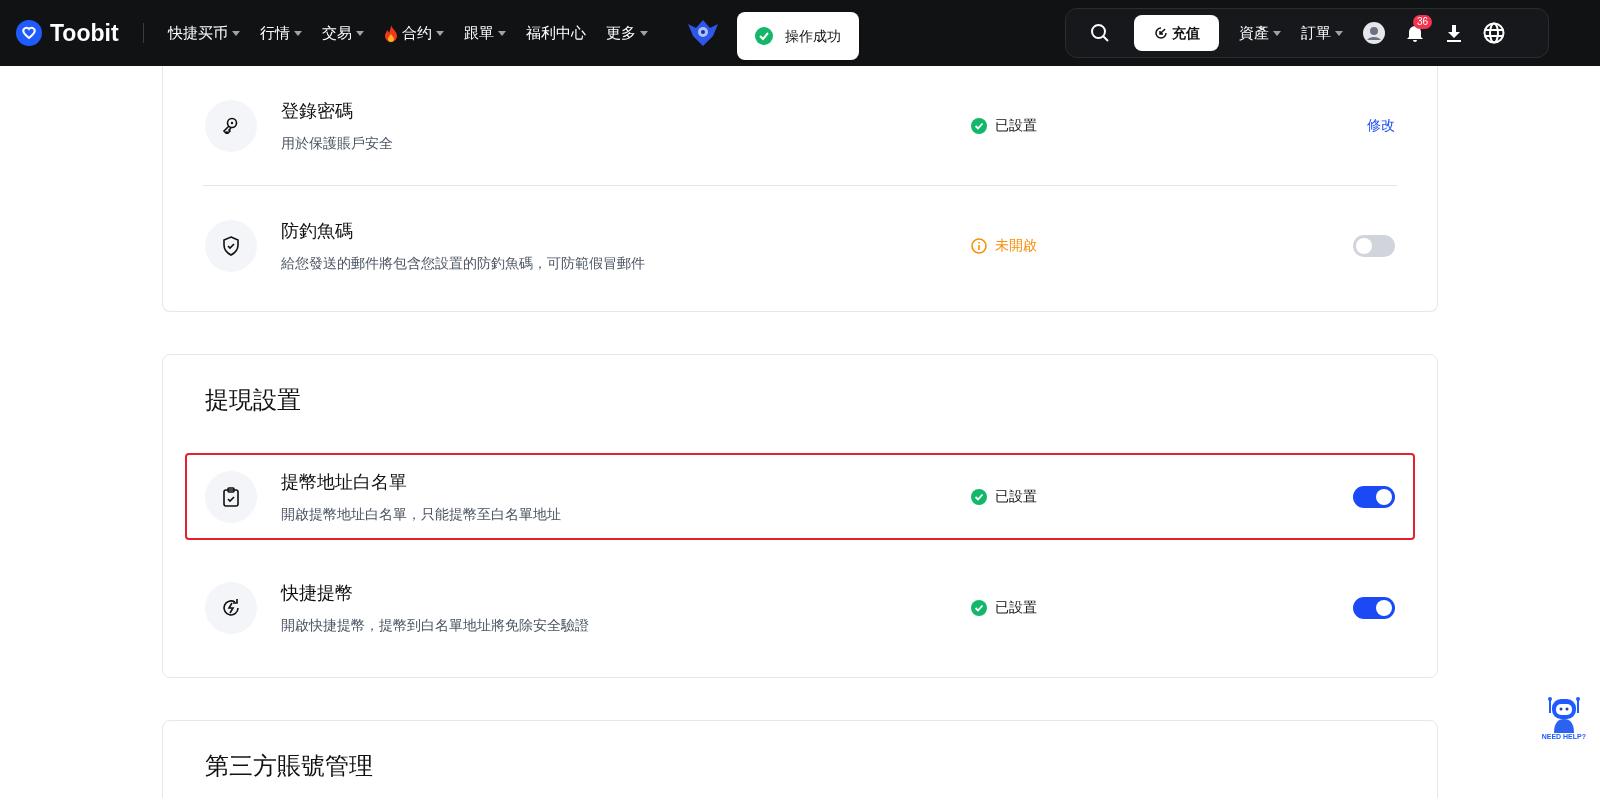 The width and height of the screenshot is (1600, 798). What do you see at coordinates (626, 33) in the screenshot?
I see `nav-menu-item: 更多` at bounding box center [626, 33].